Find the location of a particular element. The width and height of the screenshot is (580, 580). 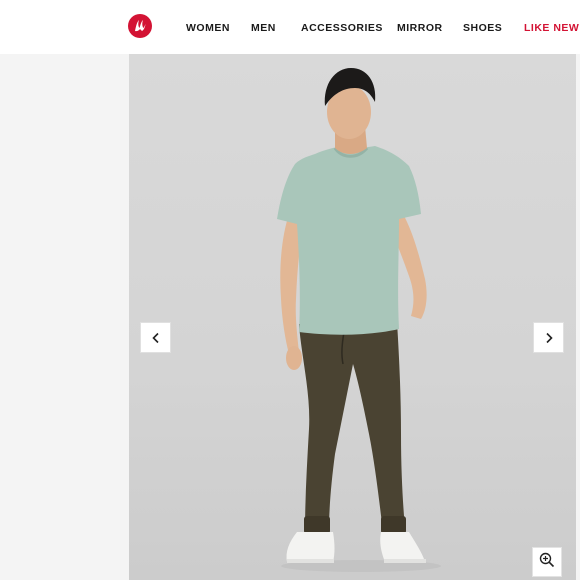

chevron-left-icon is located at coordinates (156, 338).